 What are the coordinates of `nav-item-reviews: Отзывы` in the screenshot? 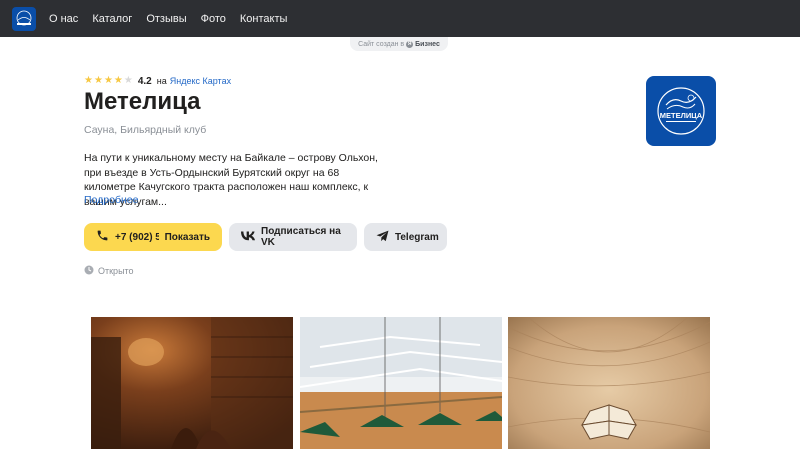 It's located at (166, 19).